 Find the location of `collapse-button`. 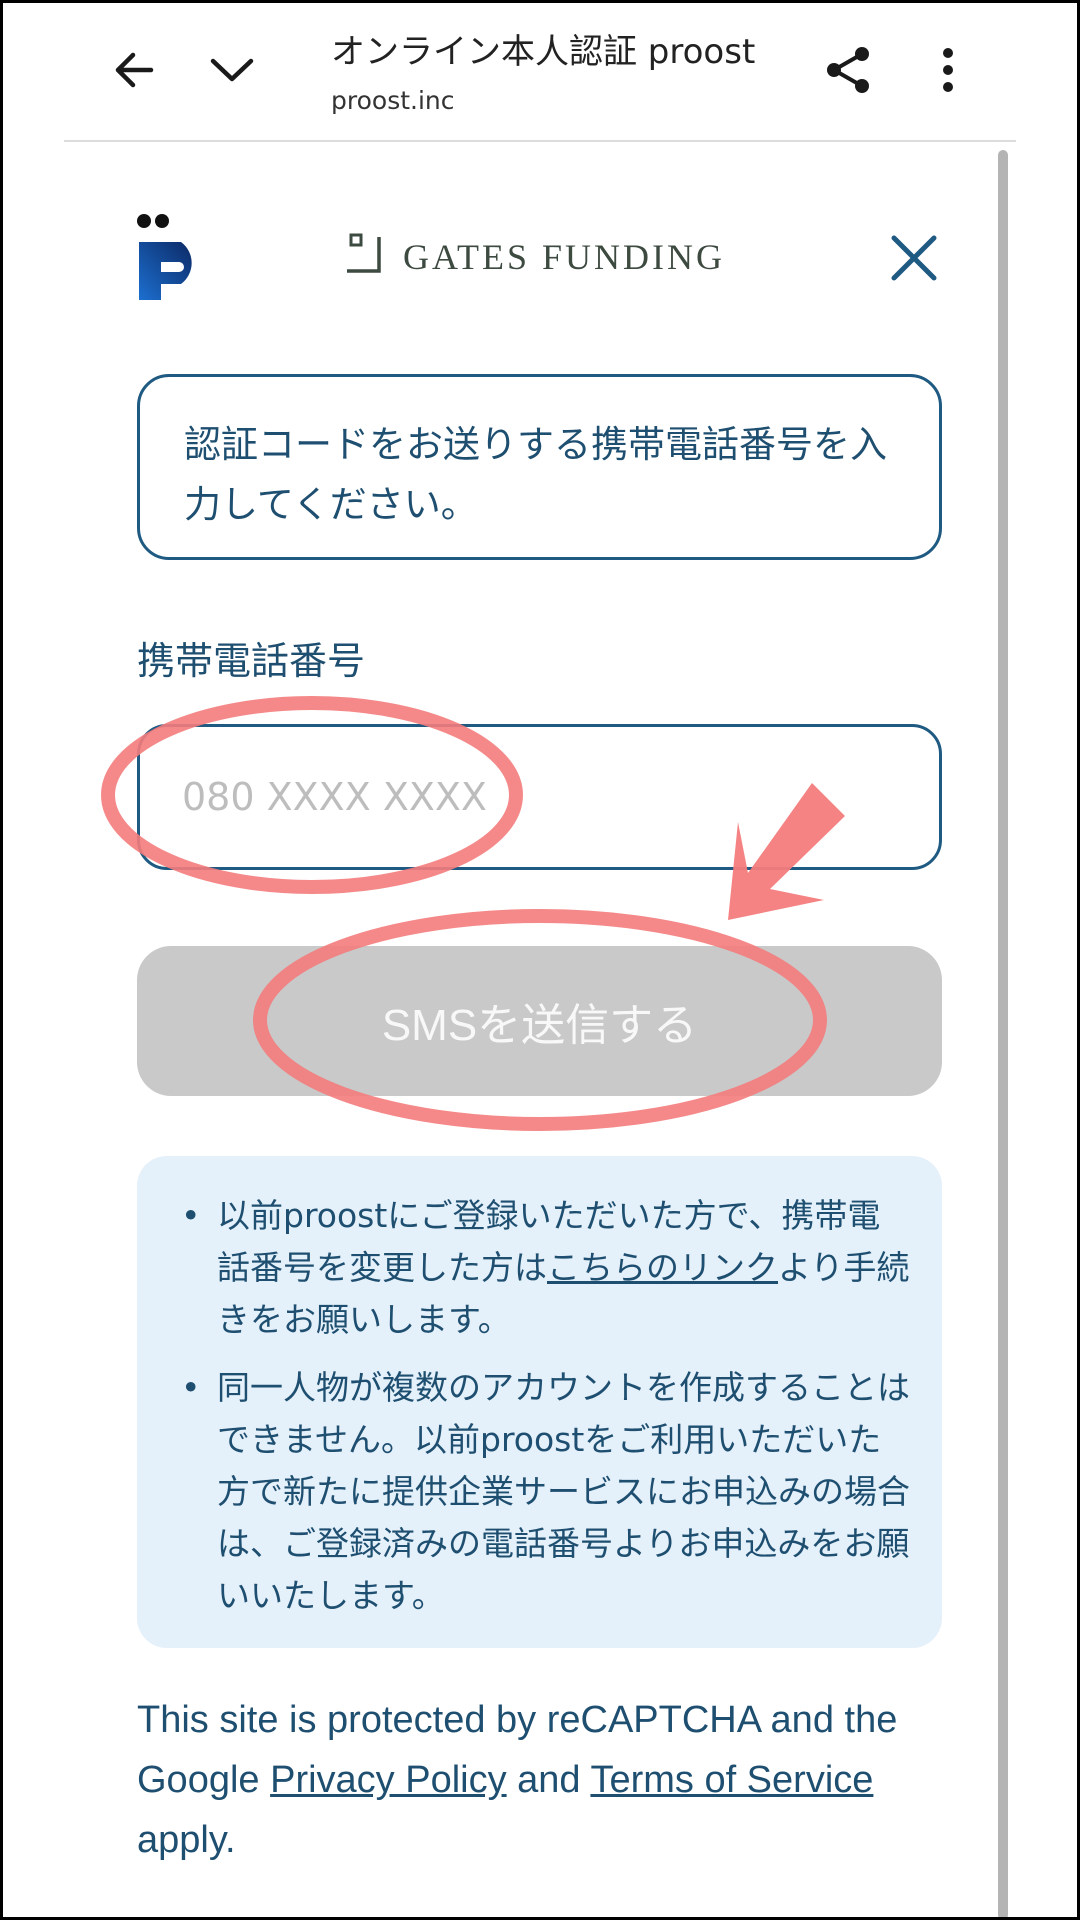

collapse-button is located at coordinates (232, 70).